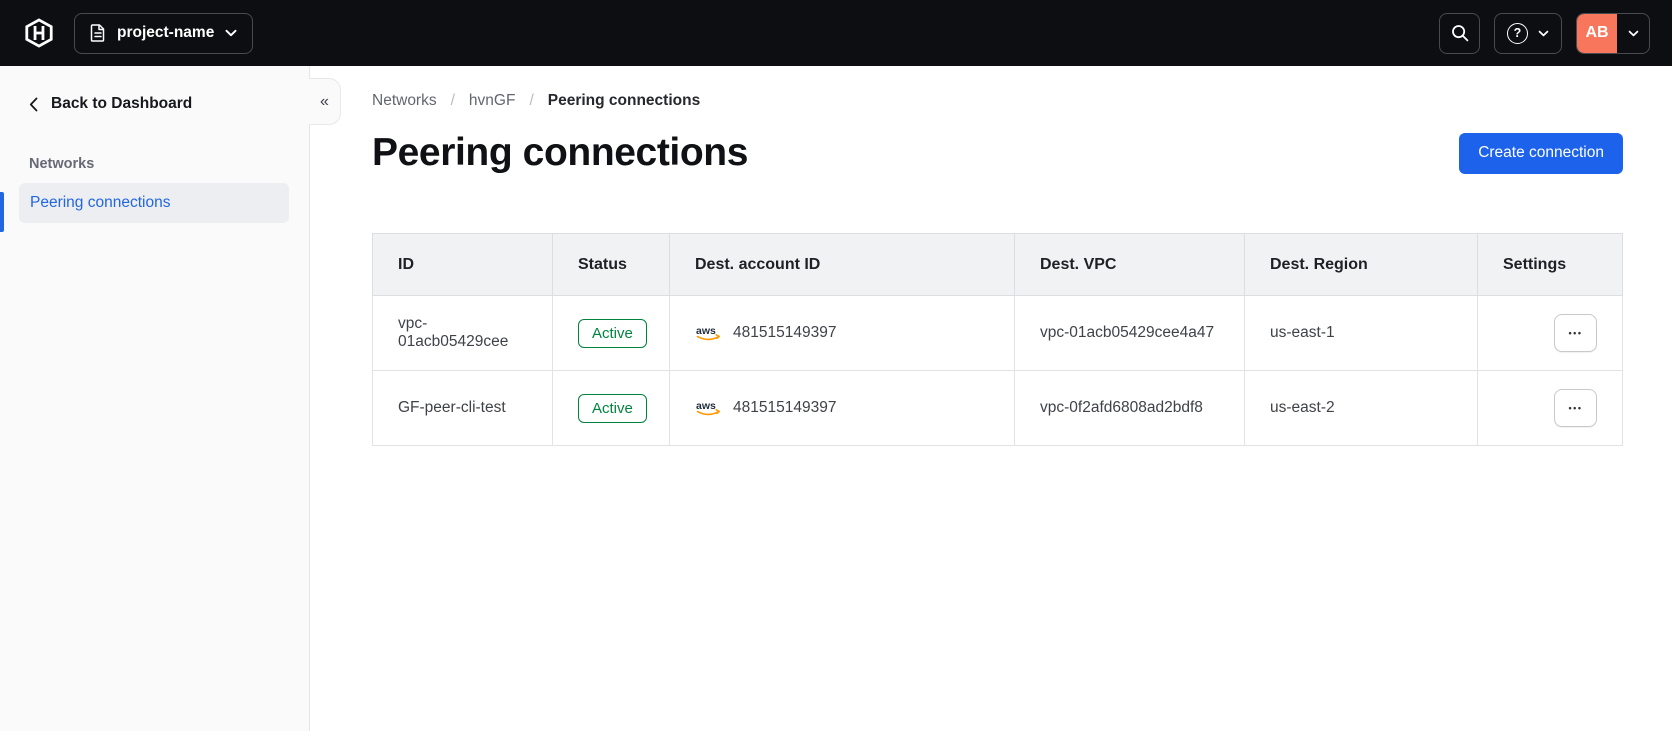 The width and height of the screenshot is (1672, 731). I want to click on column-header-status: Status, so click(611, 264).